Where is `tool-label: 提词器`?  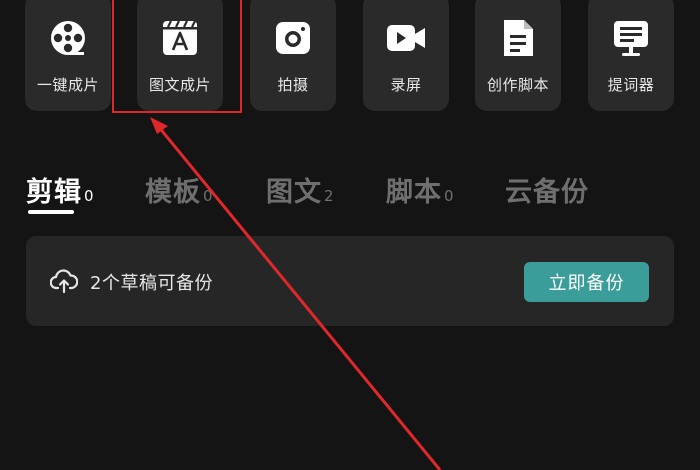
tool-label: 提词器 is located at coordinates (631, 85).